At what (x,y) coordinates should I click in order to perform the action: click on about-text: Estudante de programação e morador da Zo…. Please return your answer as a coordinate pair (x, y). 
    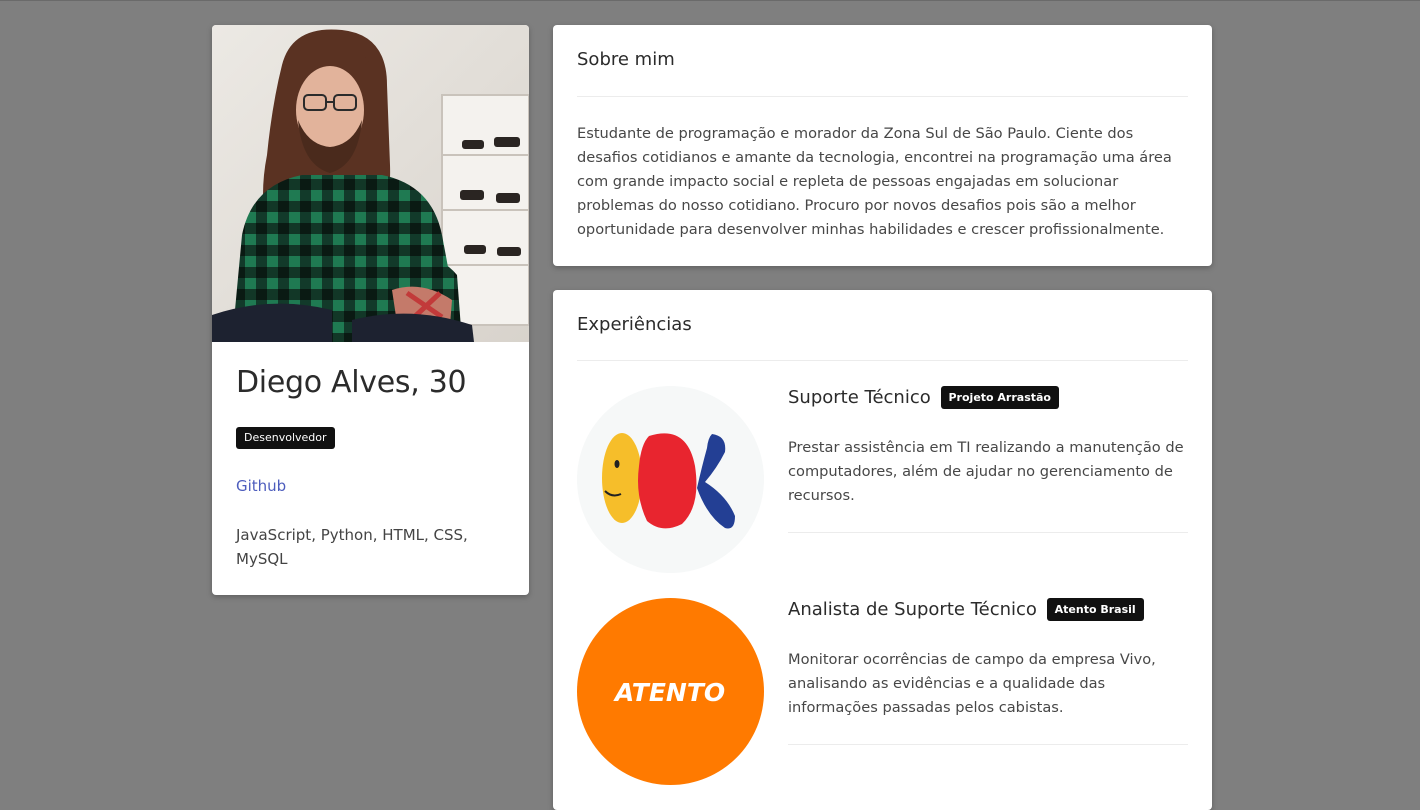
    Looking at the image, I should click on (874, 181).